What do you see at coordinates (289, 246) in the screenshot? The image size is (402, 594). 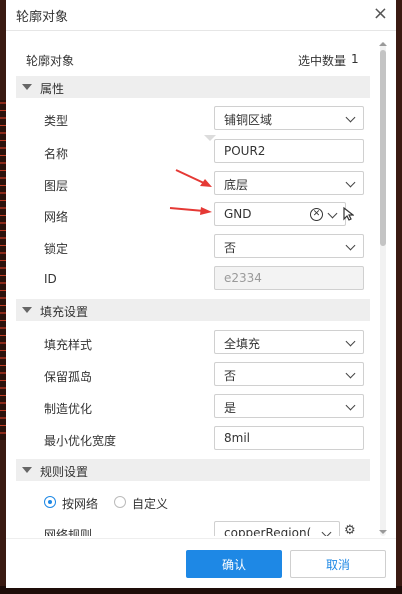 I see `lock-select: 否` at bounding box center [289, 246].